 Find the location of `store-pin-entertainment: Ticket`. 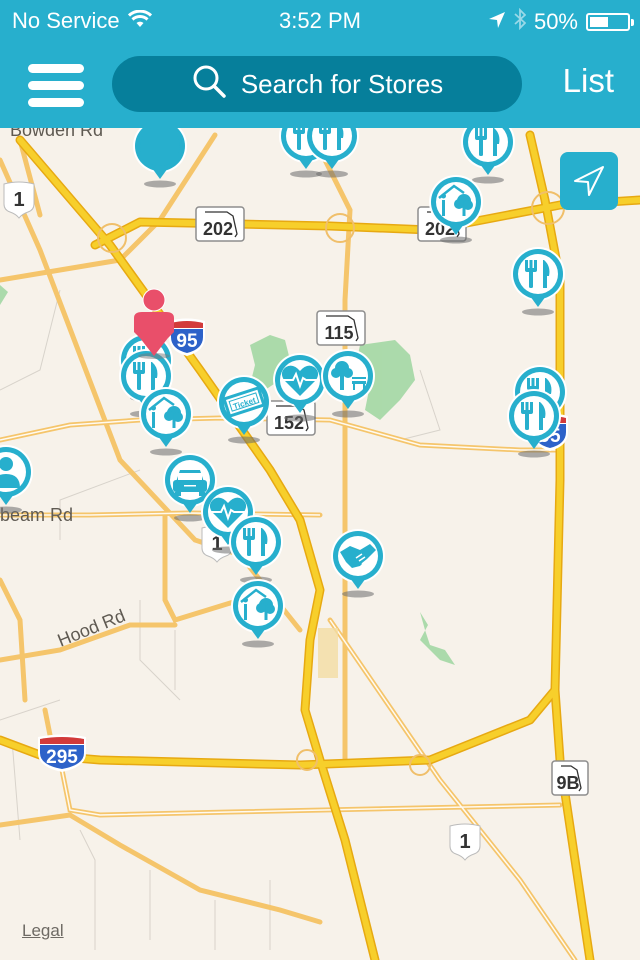

store-pin-entertainment: Ticket is located at coordinates (244, 410).